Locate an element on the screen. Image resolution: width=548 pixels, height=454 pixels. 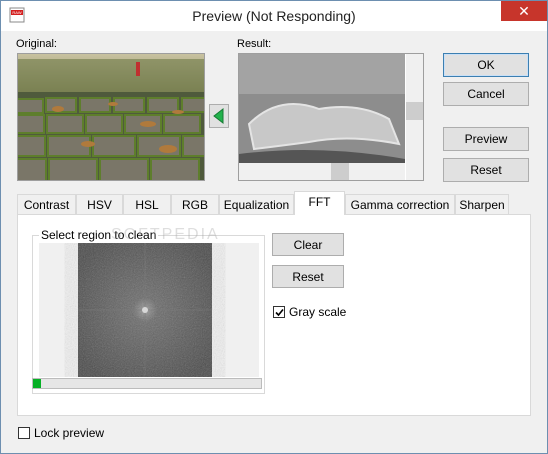
grayscale-checkbox is located at coordinates (279, 312).